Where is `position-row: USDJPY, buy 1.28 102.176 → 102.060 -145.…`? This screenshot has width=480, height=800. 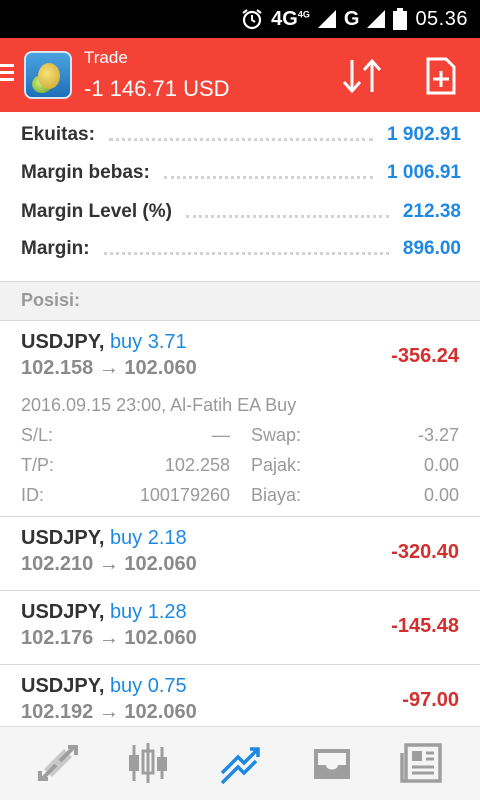
position-row: USDJPY, buy 1.28 102.176 → 102.060 -145.… is located at coordinates (240, 628).